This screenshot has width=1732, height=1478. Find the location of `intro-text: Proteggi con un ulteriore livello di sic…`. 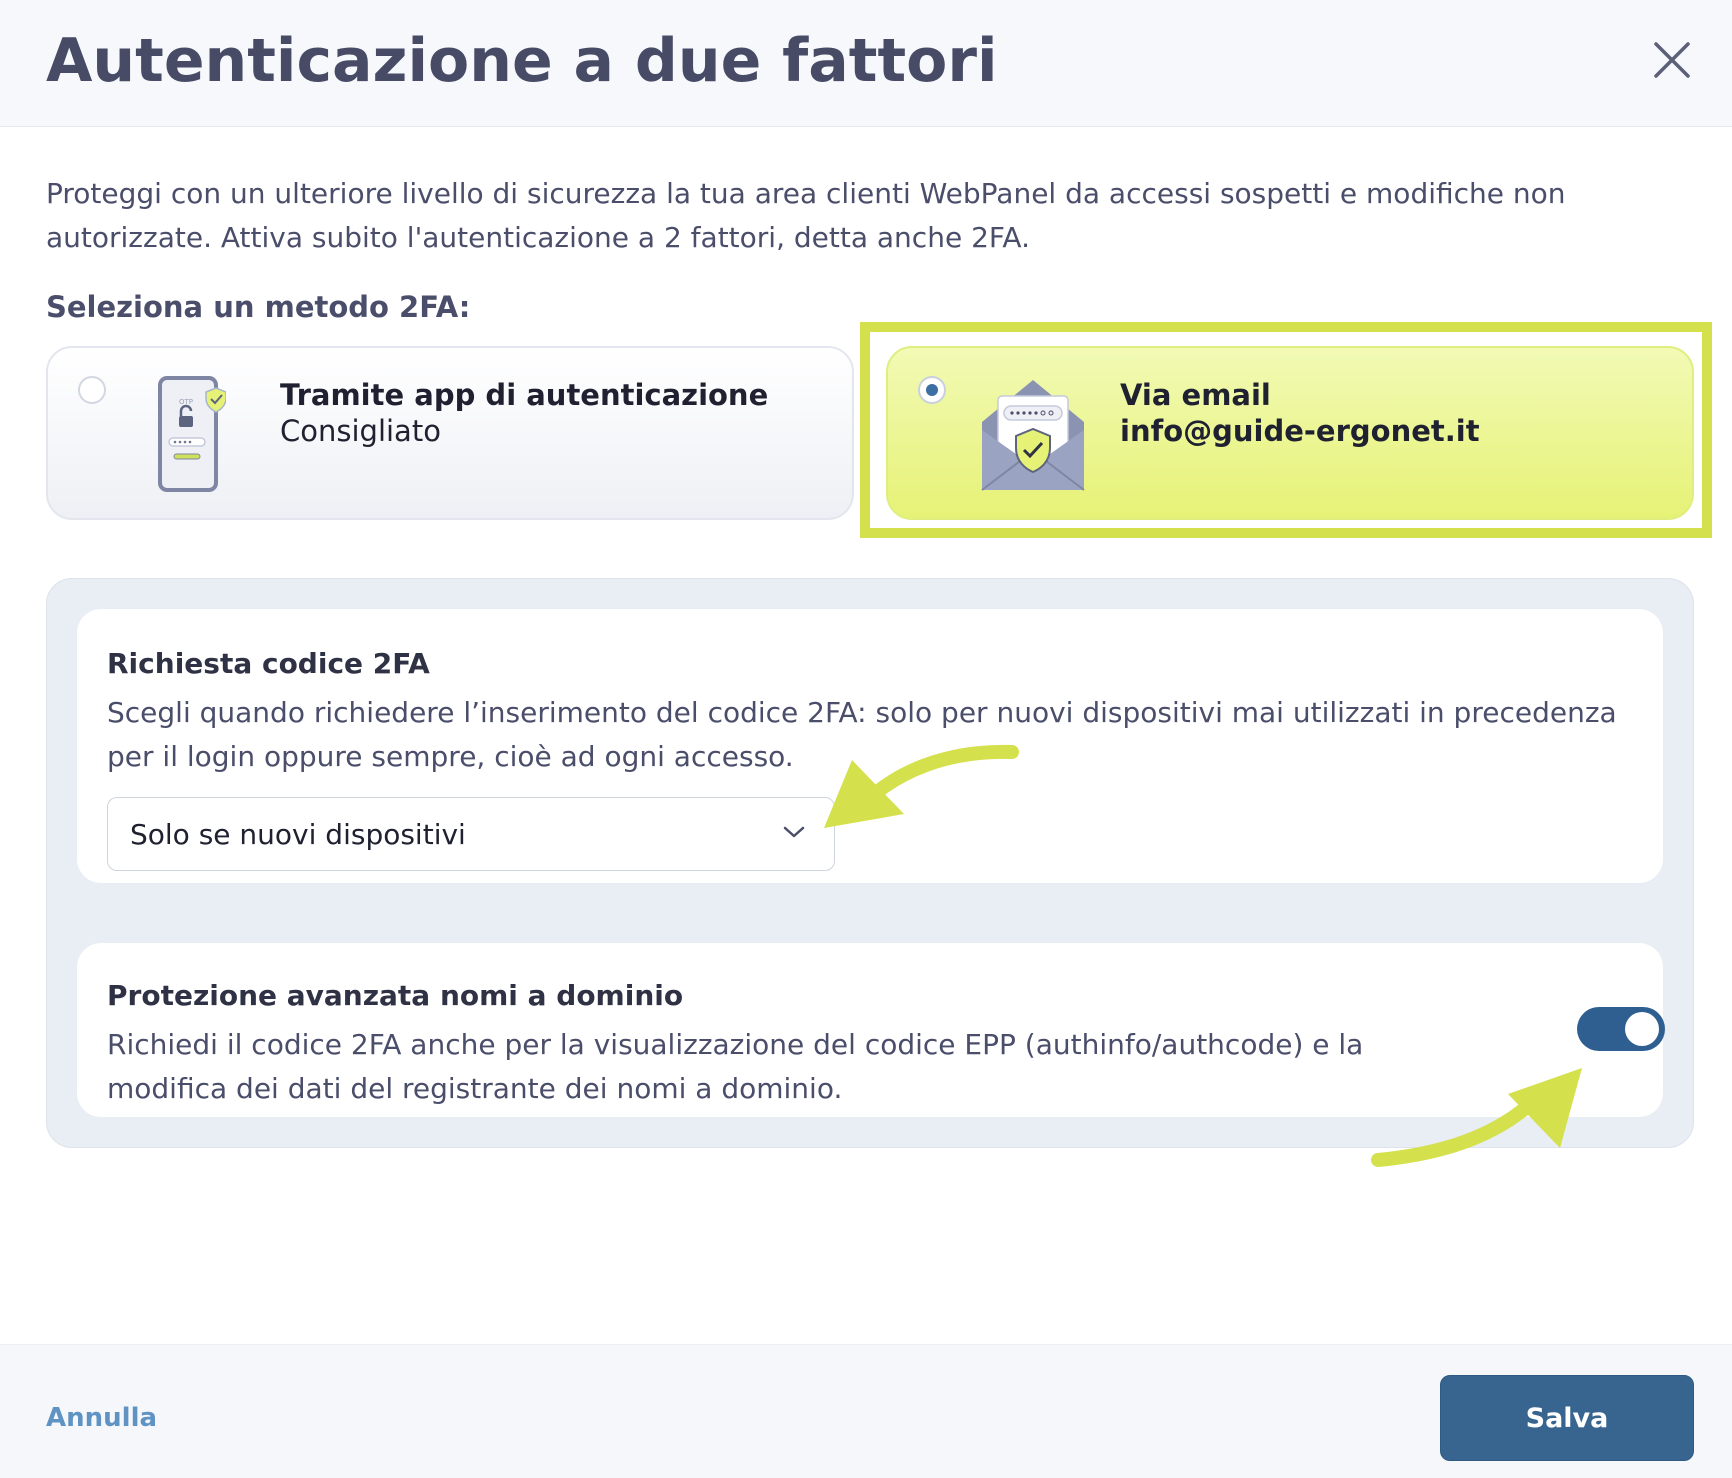

intro-text: Proteggi con un ulteriore livello di sic… is located at coordinates (806, 215).